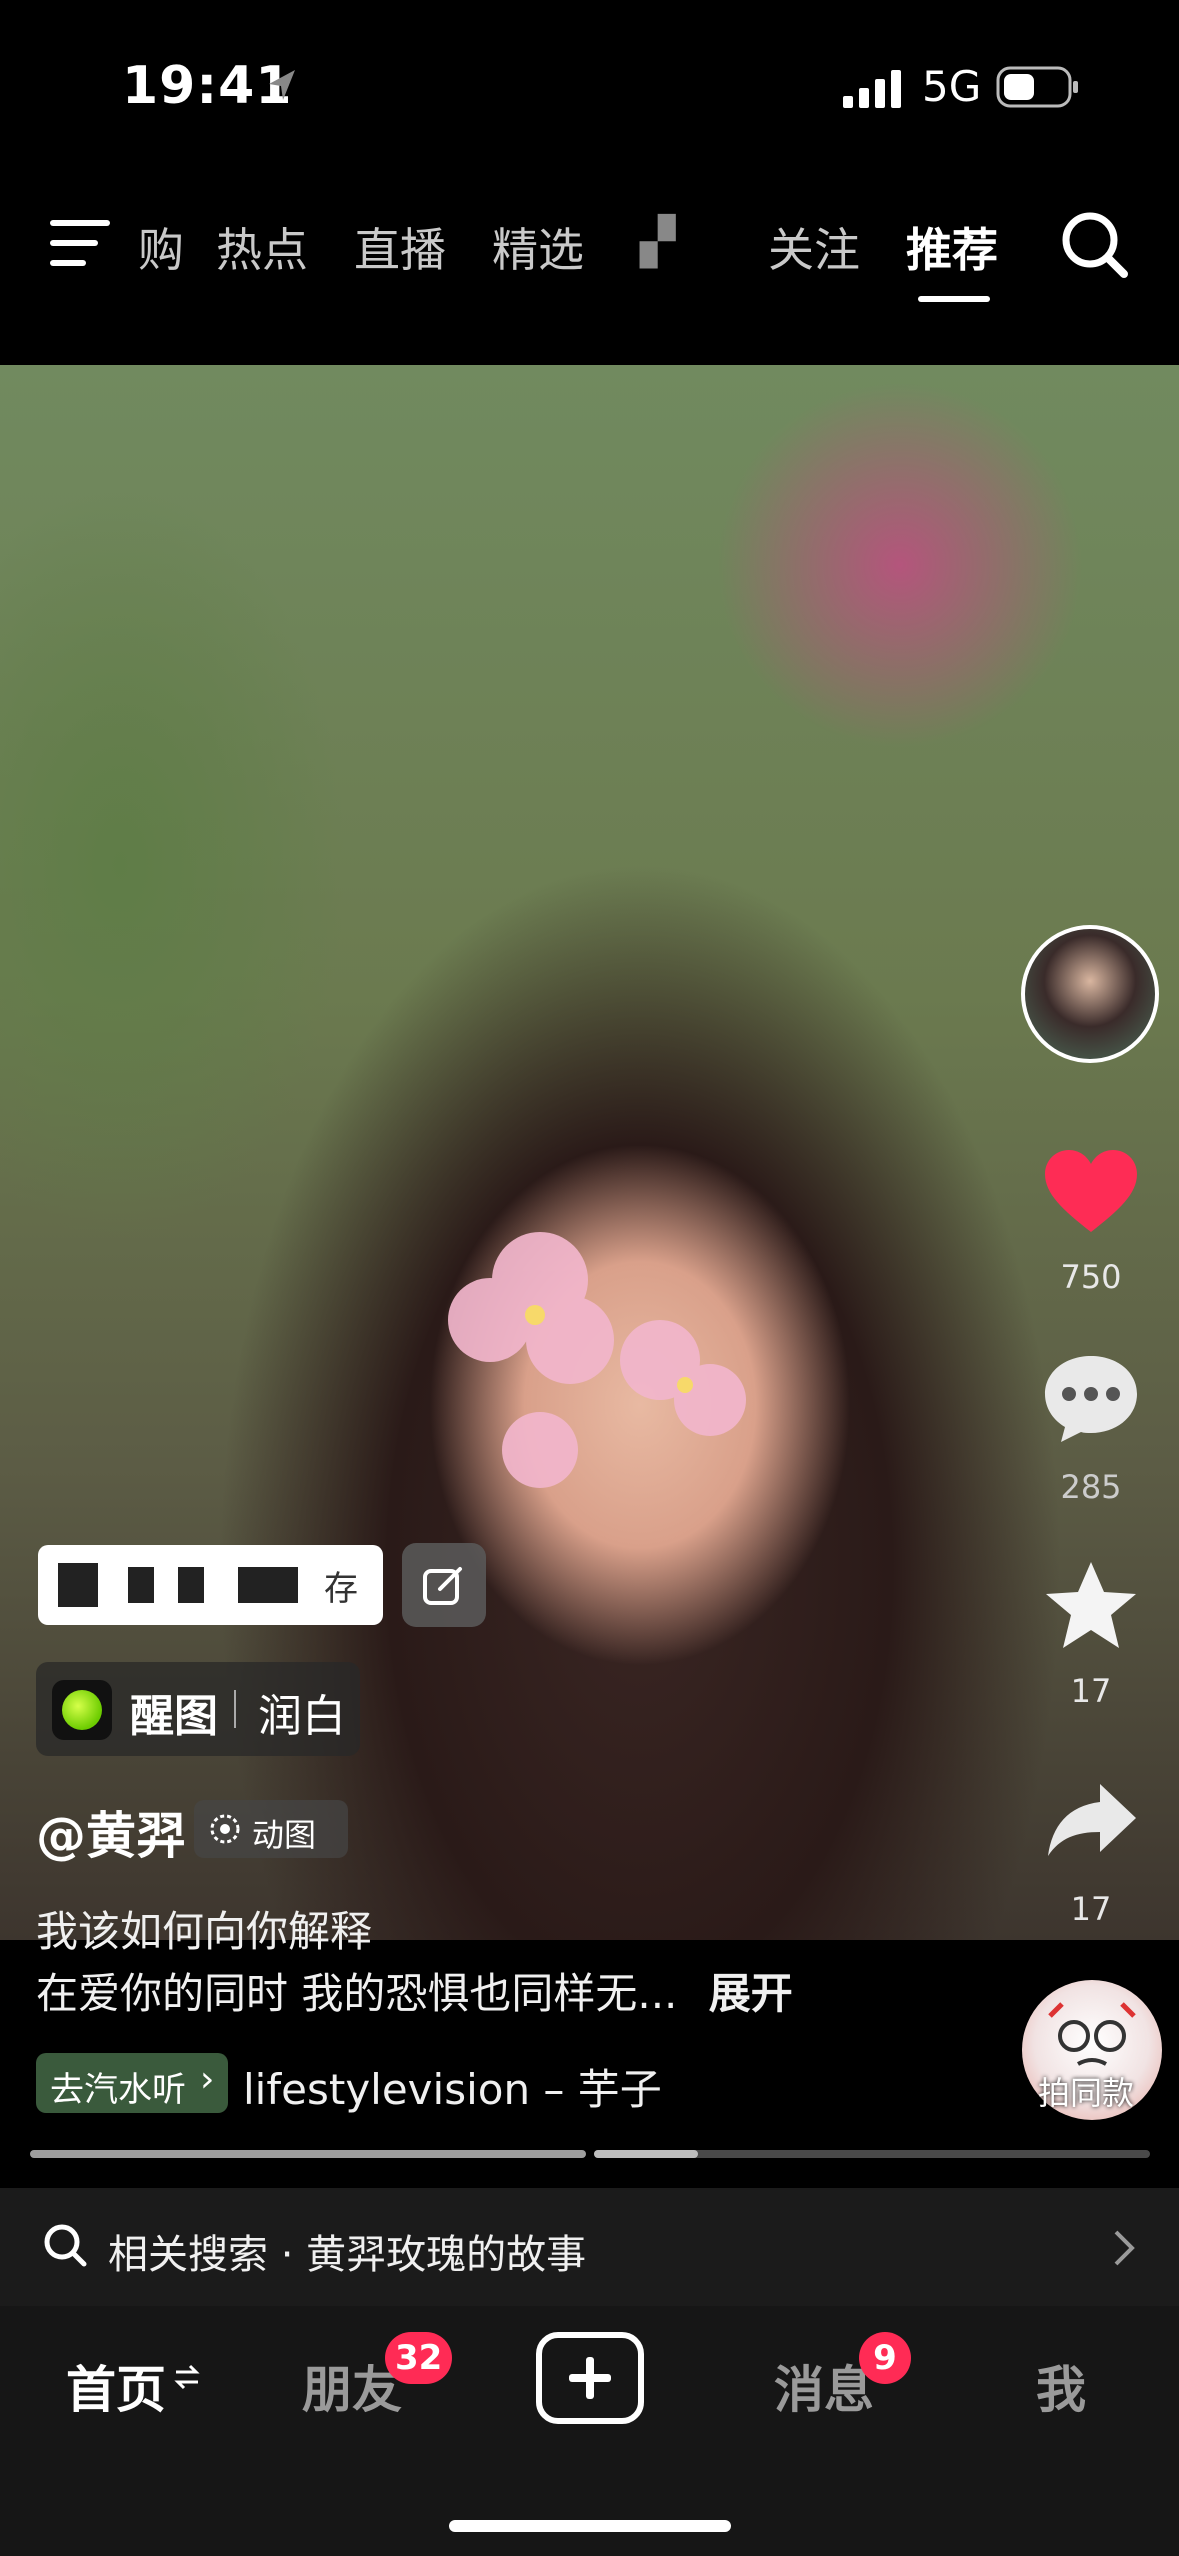  I want to click on messages-badge: 9, so click(885, 2358).